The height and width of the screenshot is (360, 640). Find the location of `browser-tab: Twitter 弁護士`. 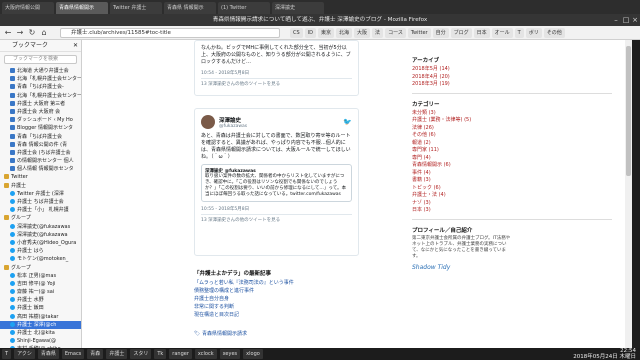

browser-tab: Twitter 弁護士 is located at coordinates (136, 8).